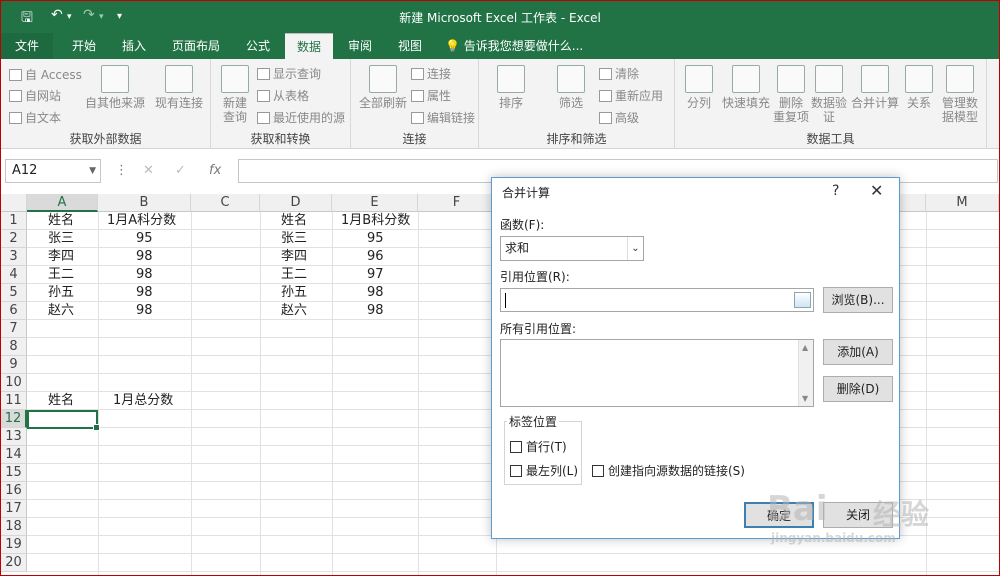 This screenshot has width=1000, height=576. What do you see at coordinates (309, 46) in the screenshot?
I see `tab-data: 数据` at bounding box center [309, 46].